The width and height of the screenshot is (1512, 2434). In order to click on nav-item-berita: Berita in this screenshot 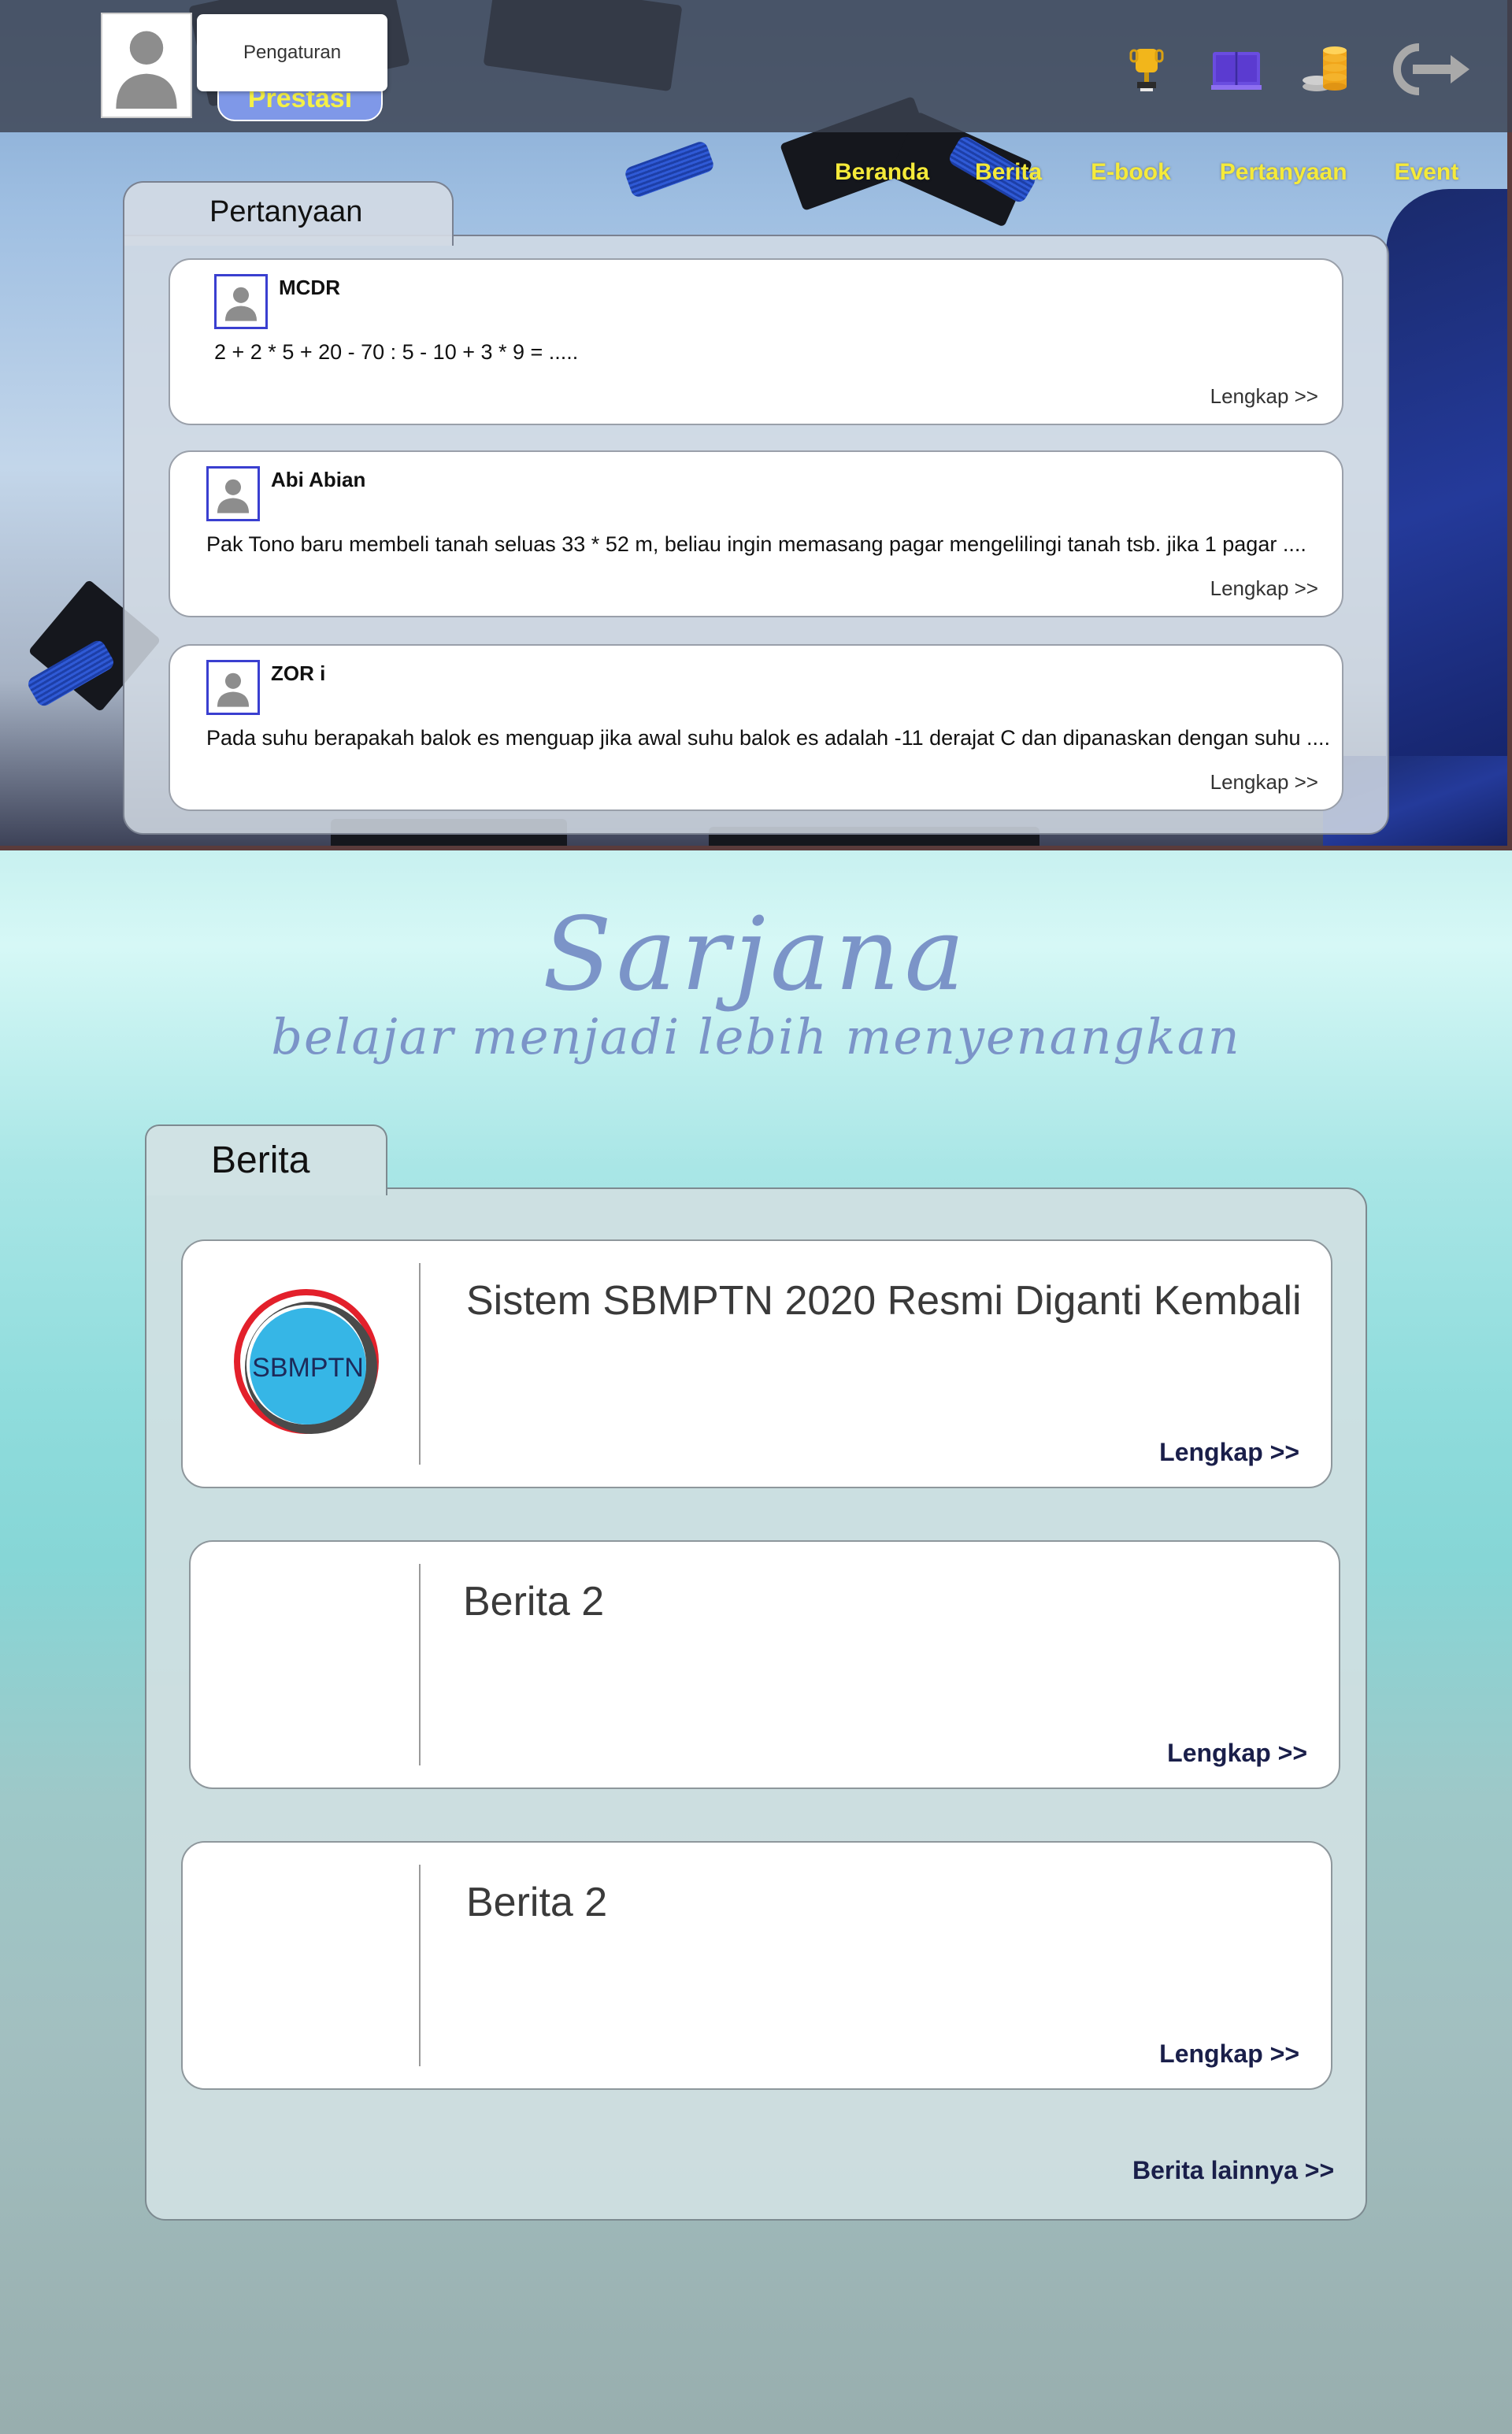, I will do `click(1008, 172)`.